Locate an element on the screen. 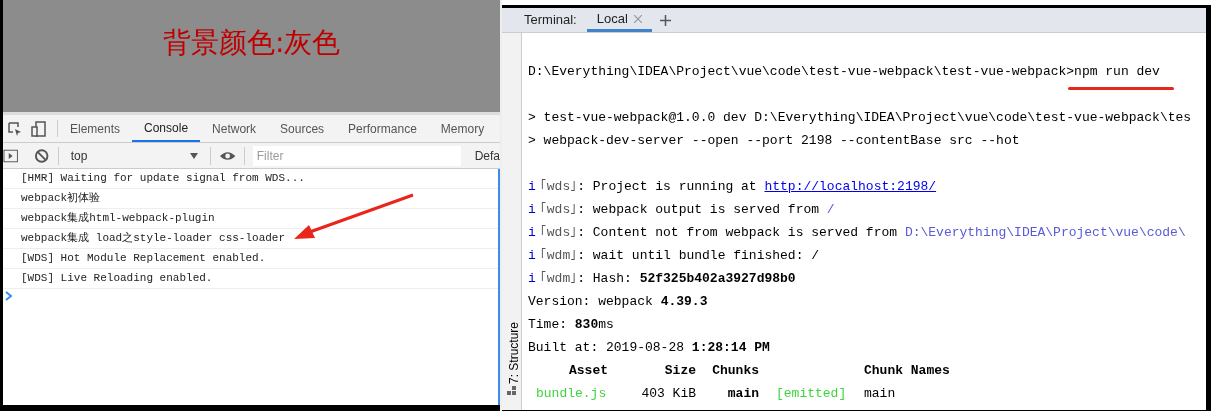  table-cell-text: bundle.js is located at coordinates (571, 394).